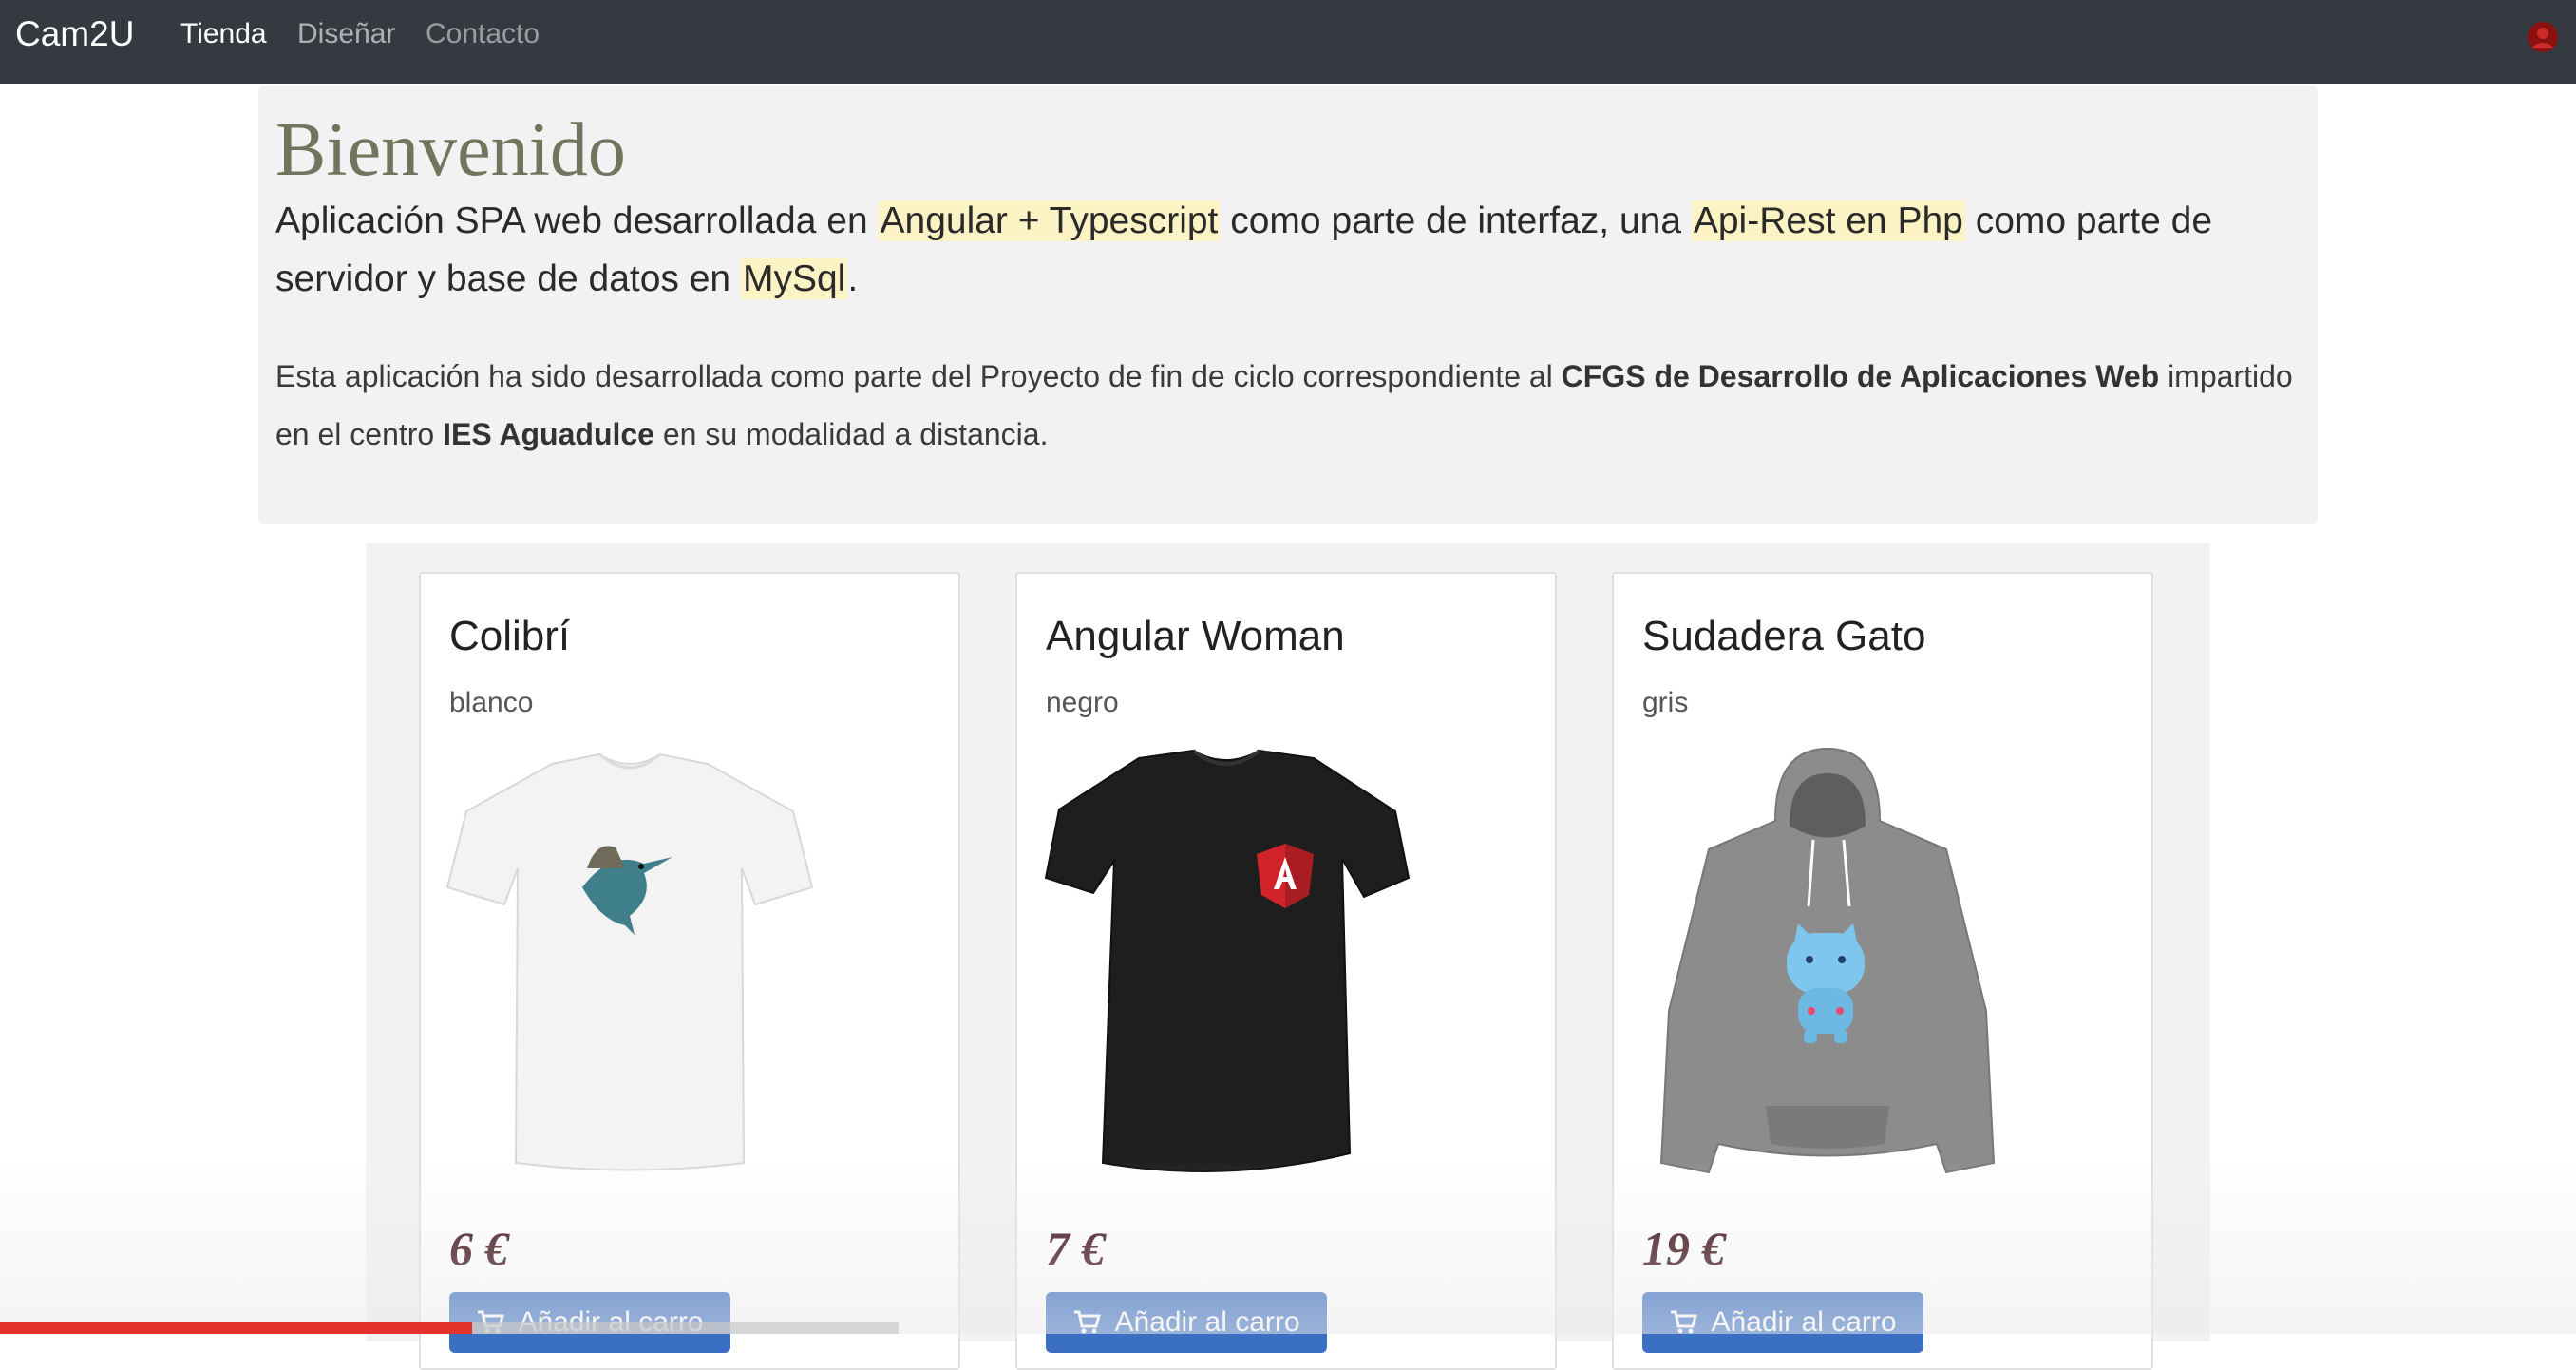  What do you see at coordinates (1860, 376) in the screenshot?
I see `desc-bold-cfgs: CFGS de Desarrollo de Aplicaciones Web` at bounding box center [1860, 376].